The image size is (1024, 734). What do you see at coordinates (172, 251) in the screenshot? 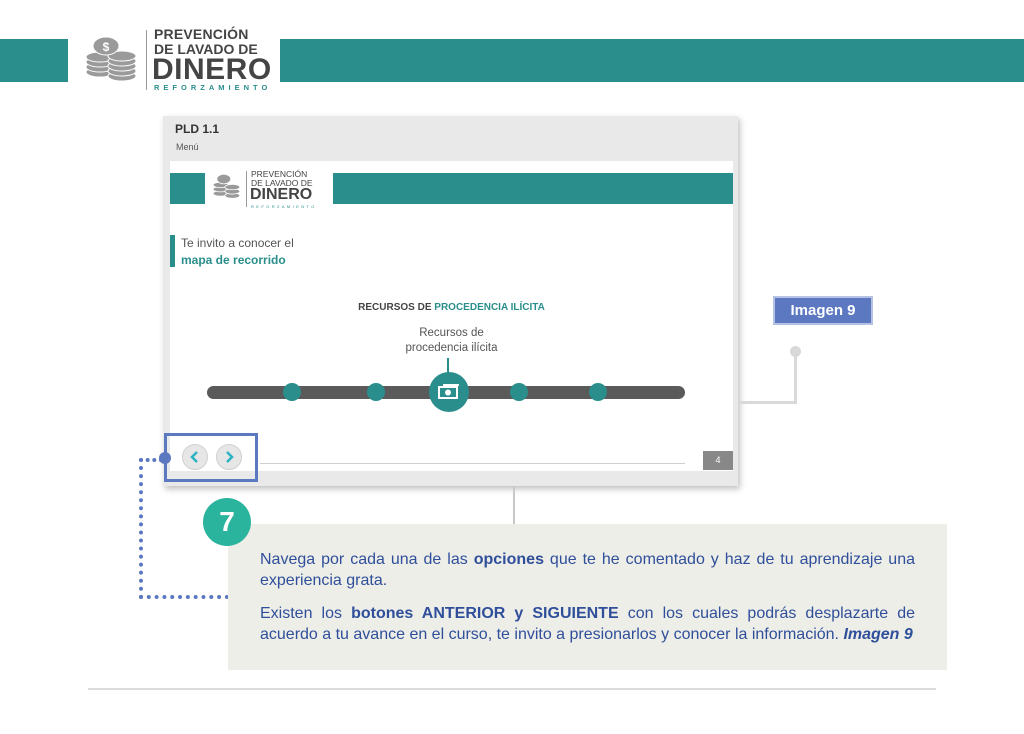
I see `invite-accent-bar` at bounding box center [172, 251].